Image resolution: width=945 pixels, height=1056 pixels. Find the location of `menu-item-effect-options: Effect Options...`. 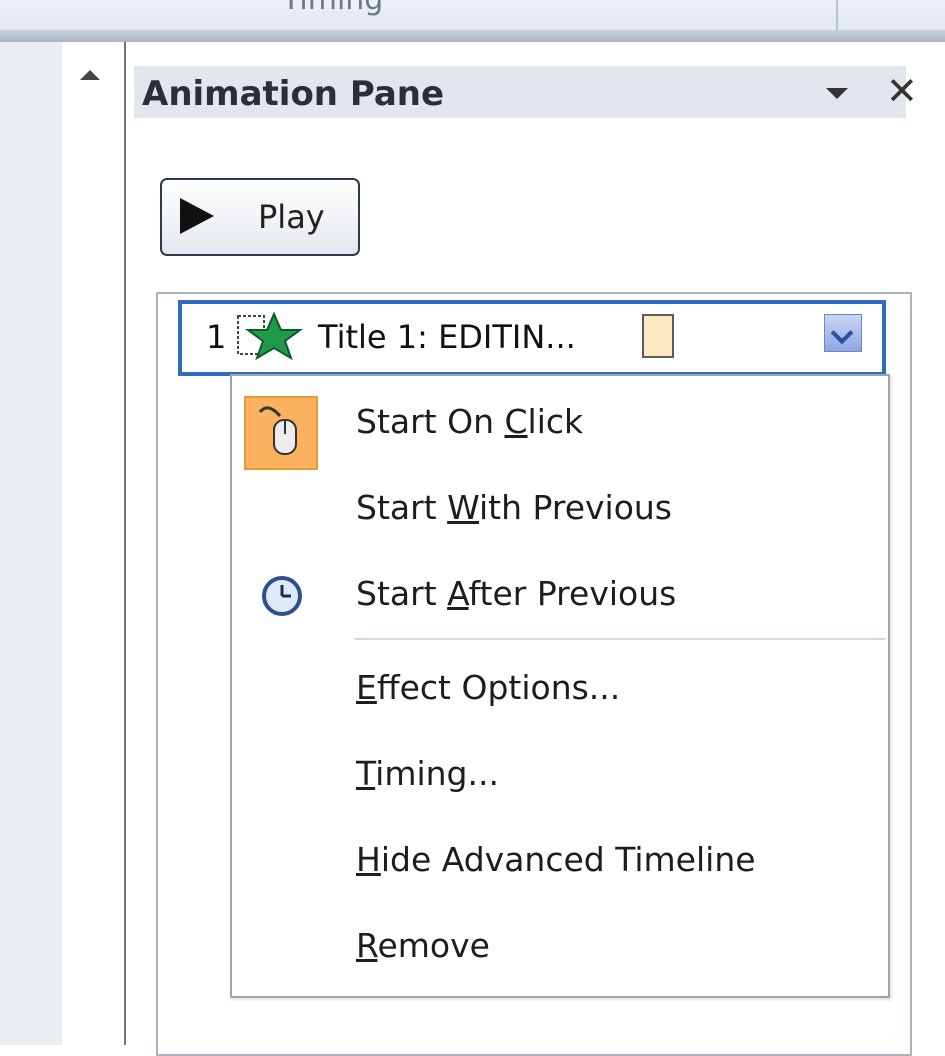

menu-item-effect-options: Effect Options... is located at coordinates (560, 690).